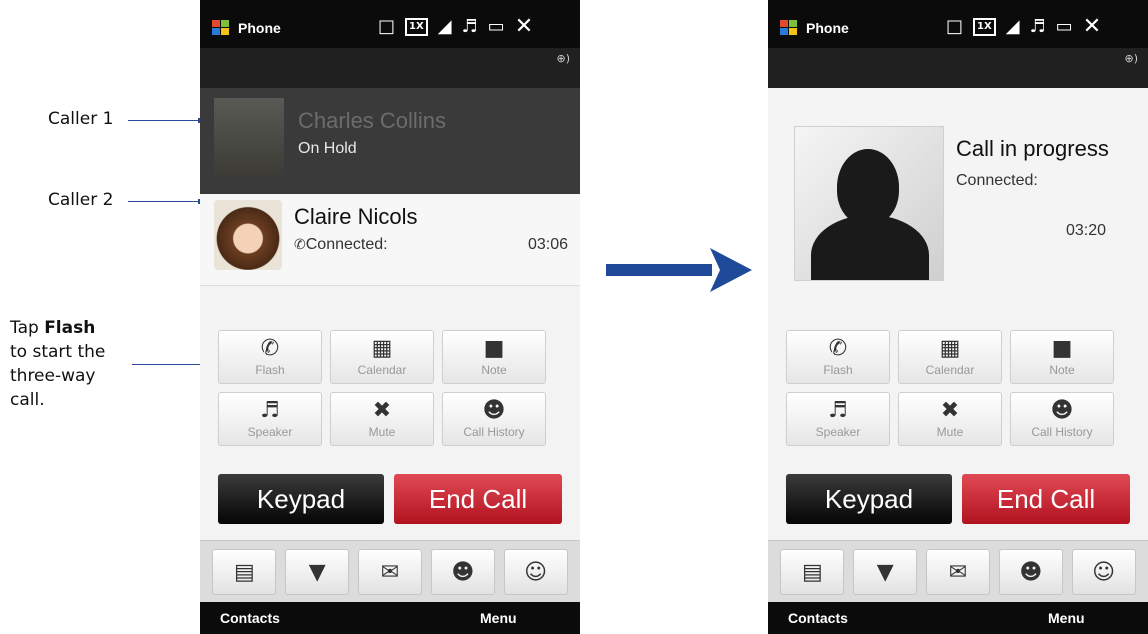  Describe the element at coordinates (382, 410) in the screenshot. I see `mute-icon: ✖` at that location.